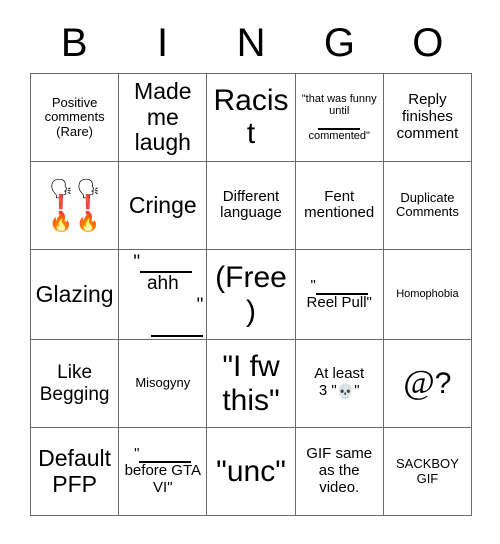  I want to click on bingo-cell-o3: Homophobia, so click(428, 295).